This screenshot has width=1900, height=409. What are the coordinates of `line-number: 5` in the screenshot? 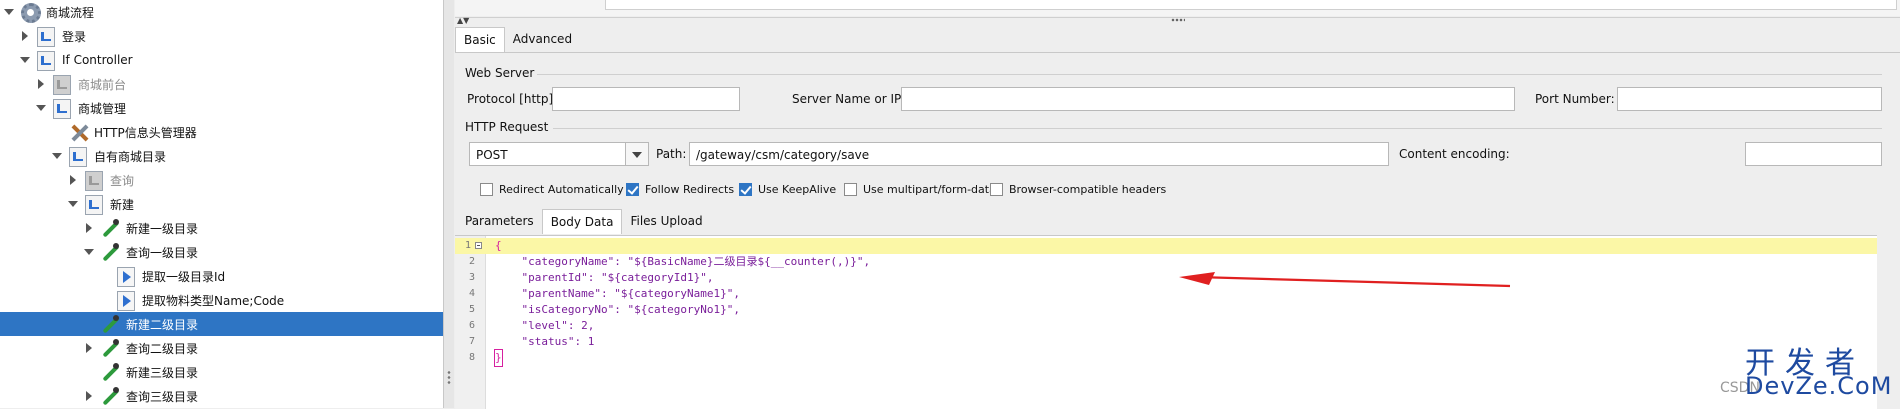 It's located at (471, 309).